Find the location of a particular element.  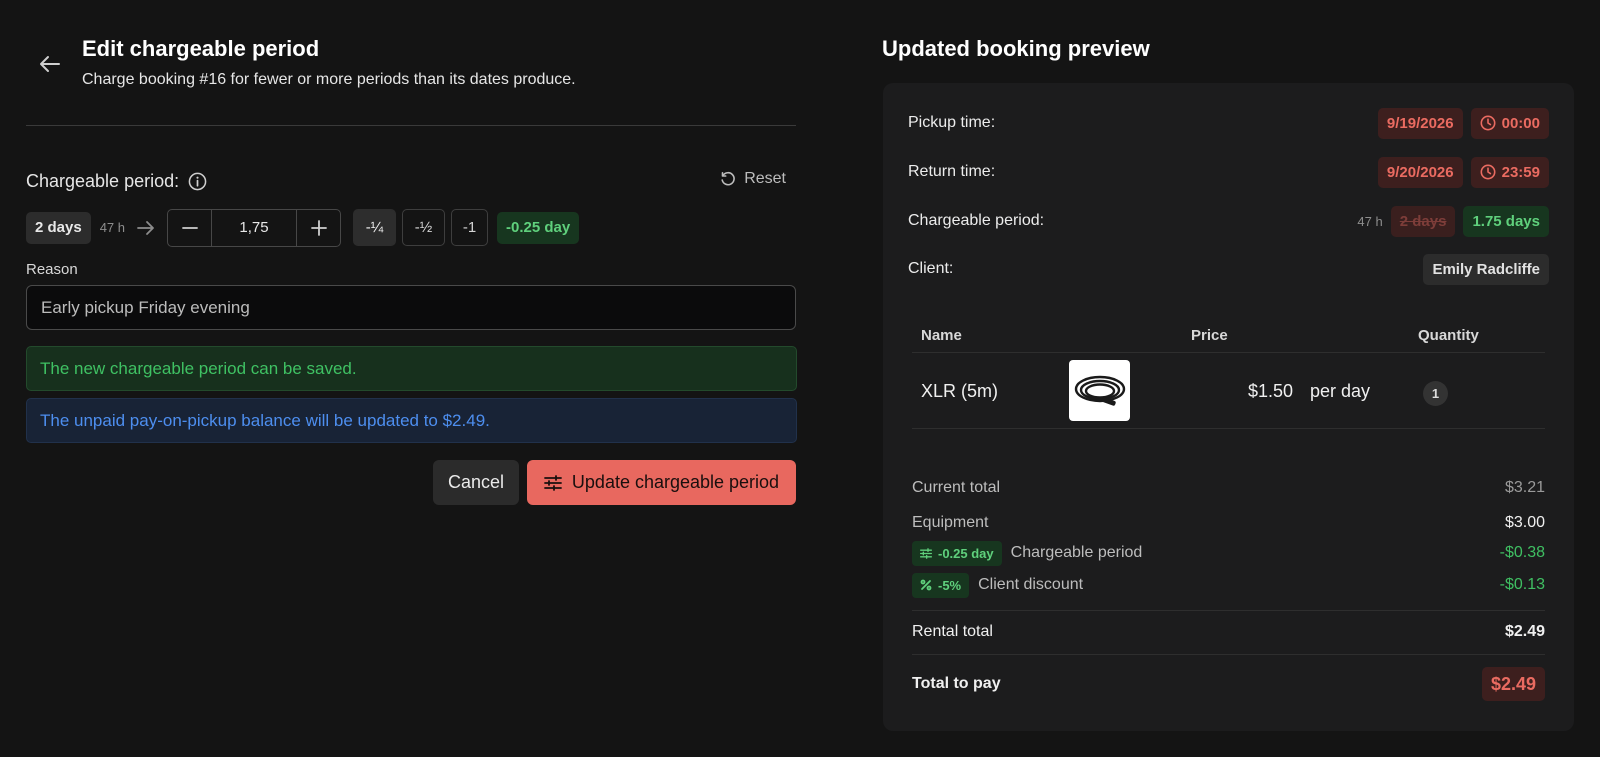

reset-label: Reset is located at coordinates (765, 178).